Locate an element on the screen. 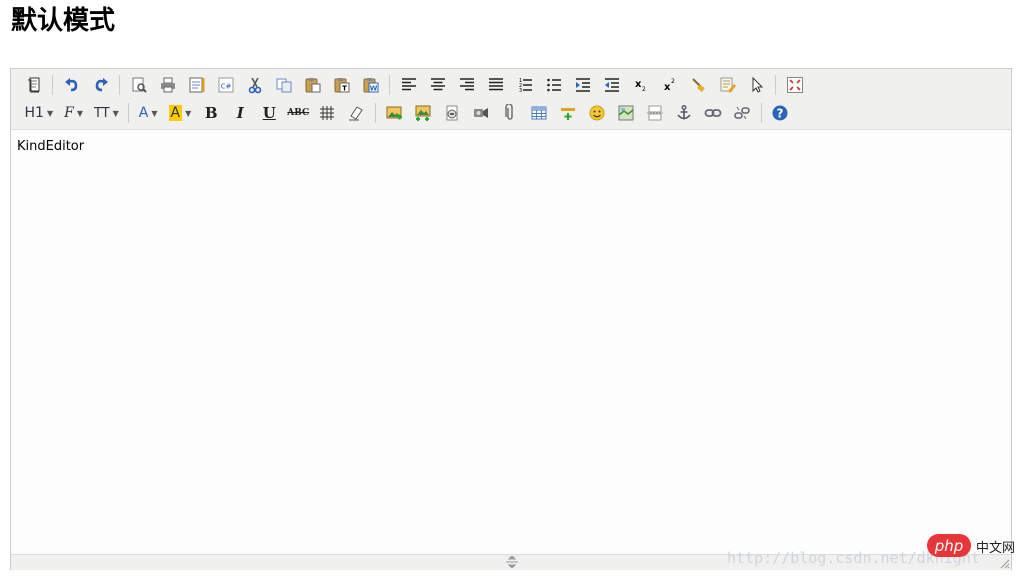 The height and width of the screenshot is (578, 1028). superscript-icon: x2 is located at coordinates (670, 85).